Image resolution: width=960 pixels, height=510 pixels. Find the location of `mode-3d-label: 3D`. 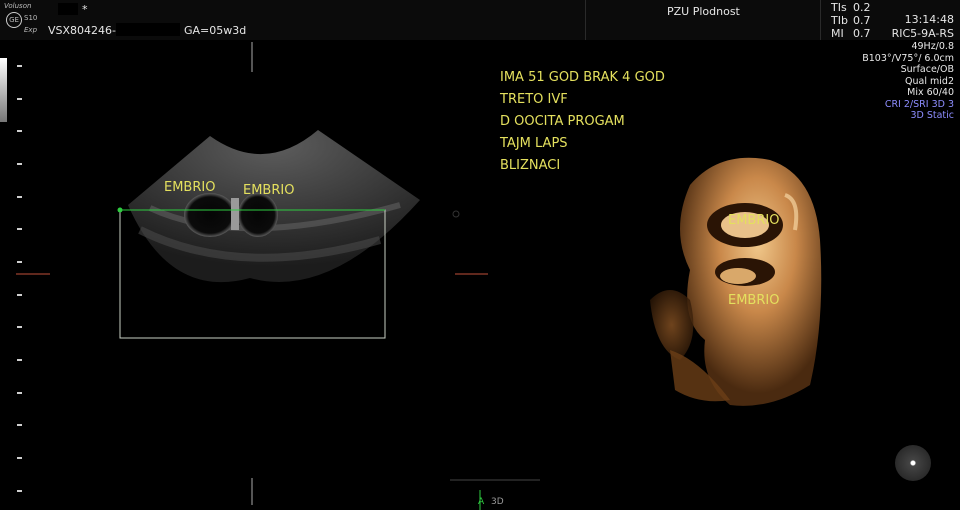

mode-3d-label: 3D is located at coordinates (497, 502).